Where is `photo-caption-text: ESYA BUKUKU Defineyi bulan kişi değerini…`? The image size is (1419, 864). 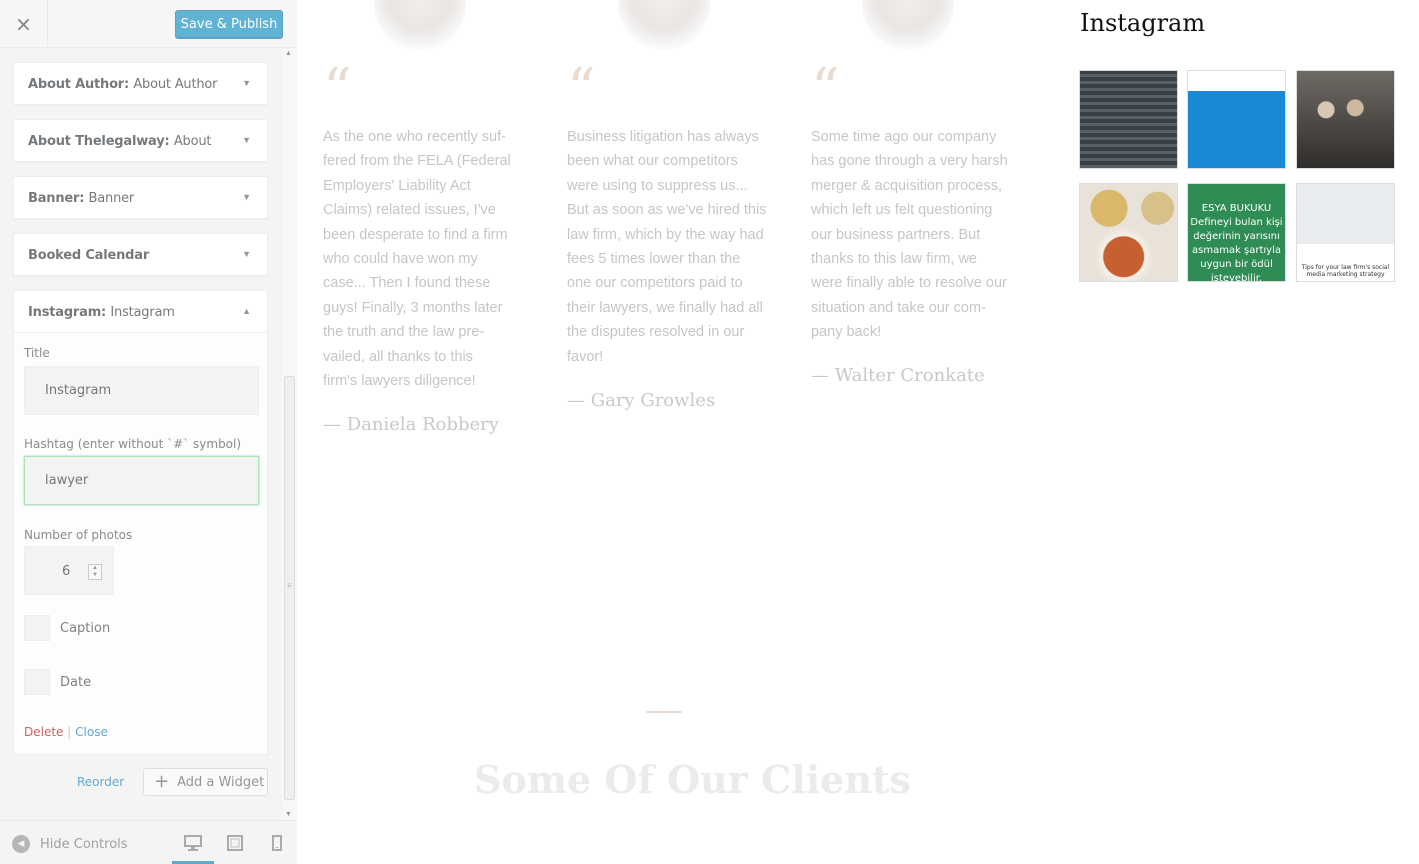
photo-caption-text: ESYA BUKUKU Defineyi bulan kişi değerini… is located at coordinates (1236, 243).